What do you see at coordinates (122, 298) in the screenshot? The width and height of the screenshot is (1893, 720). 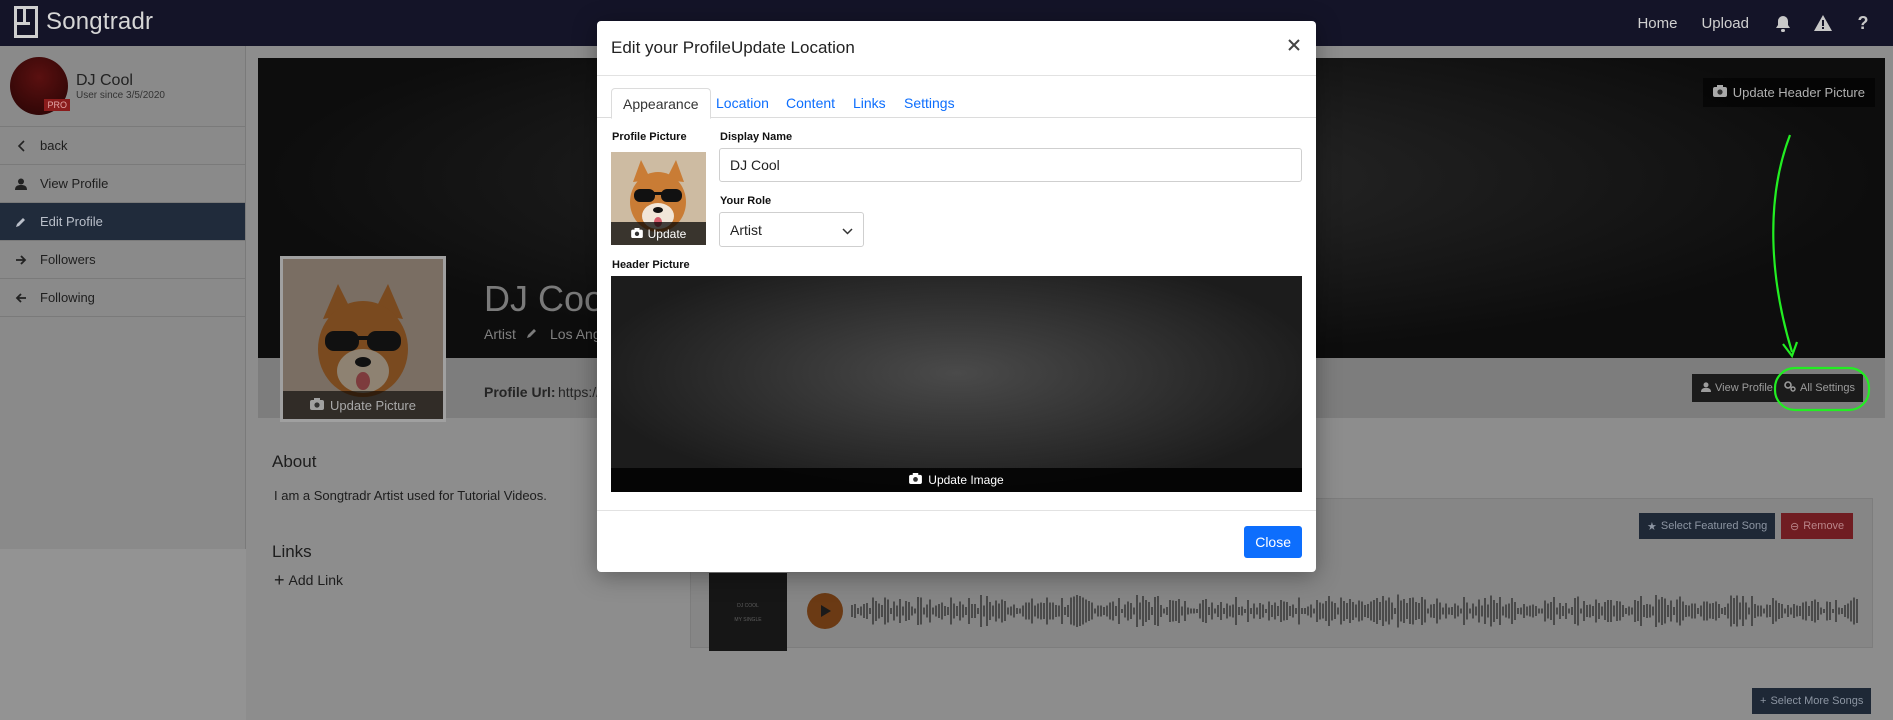 I see `sidebar-item-following: Following` at bounding box center [122, 298].